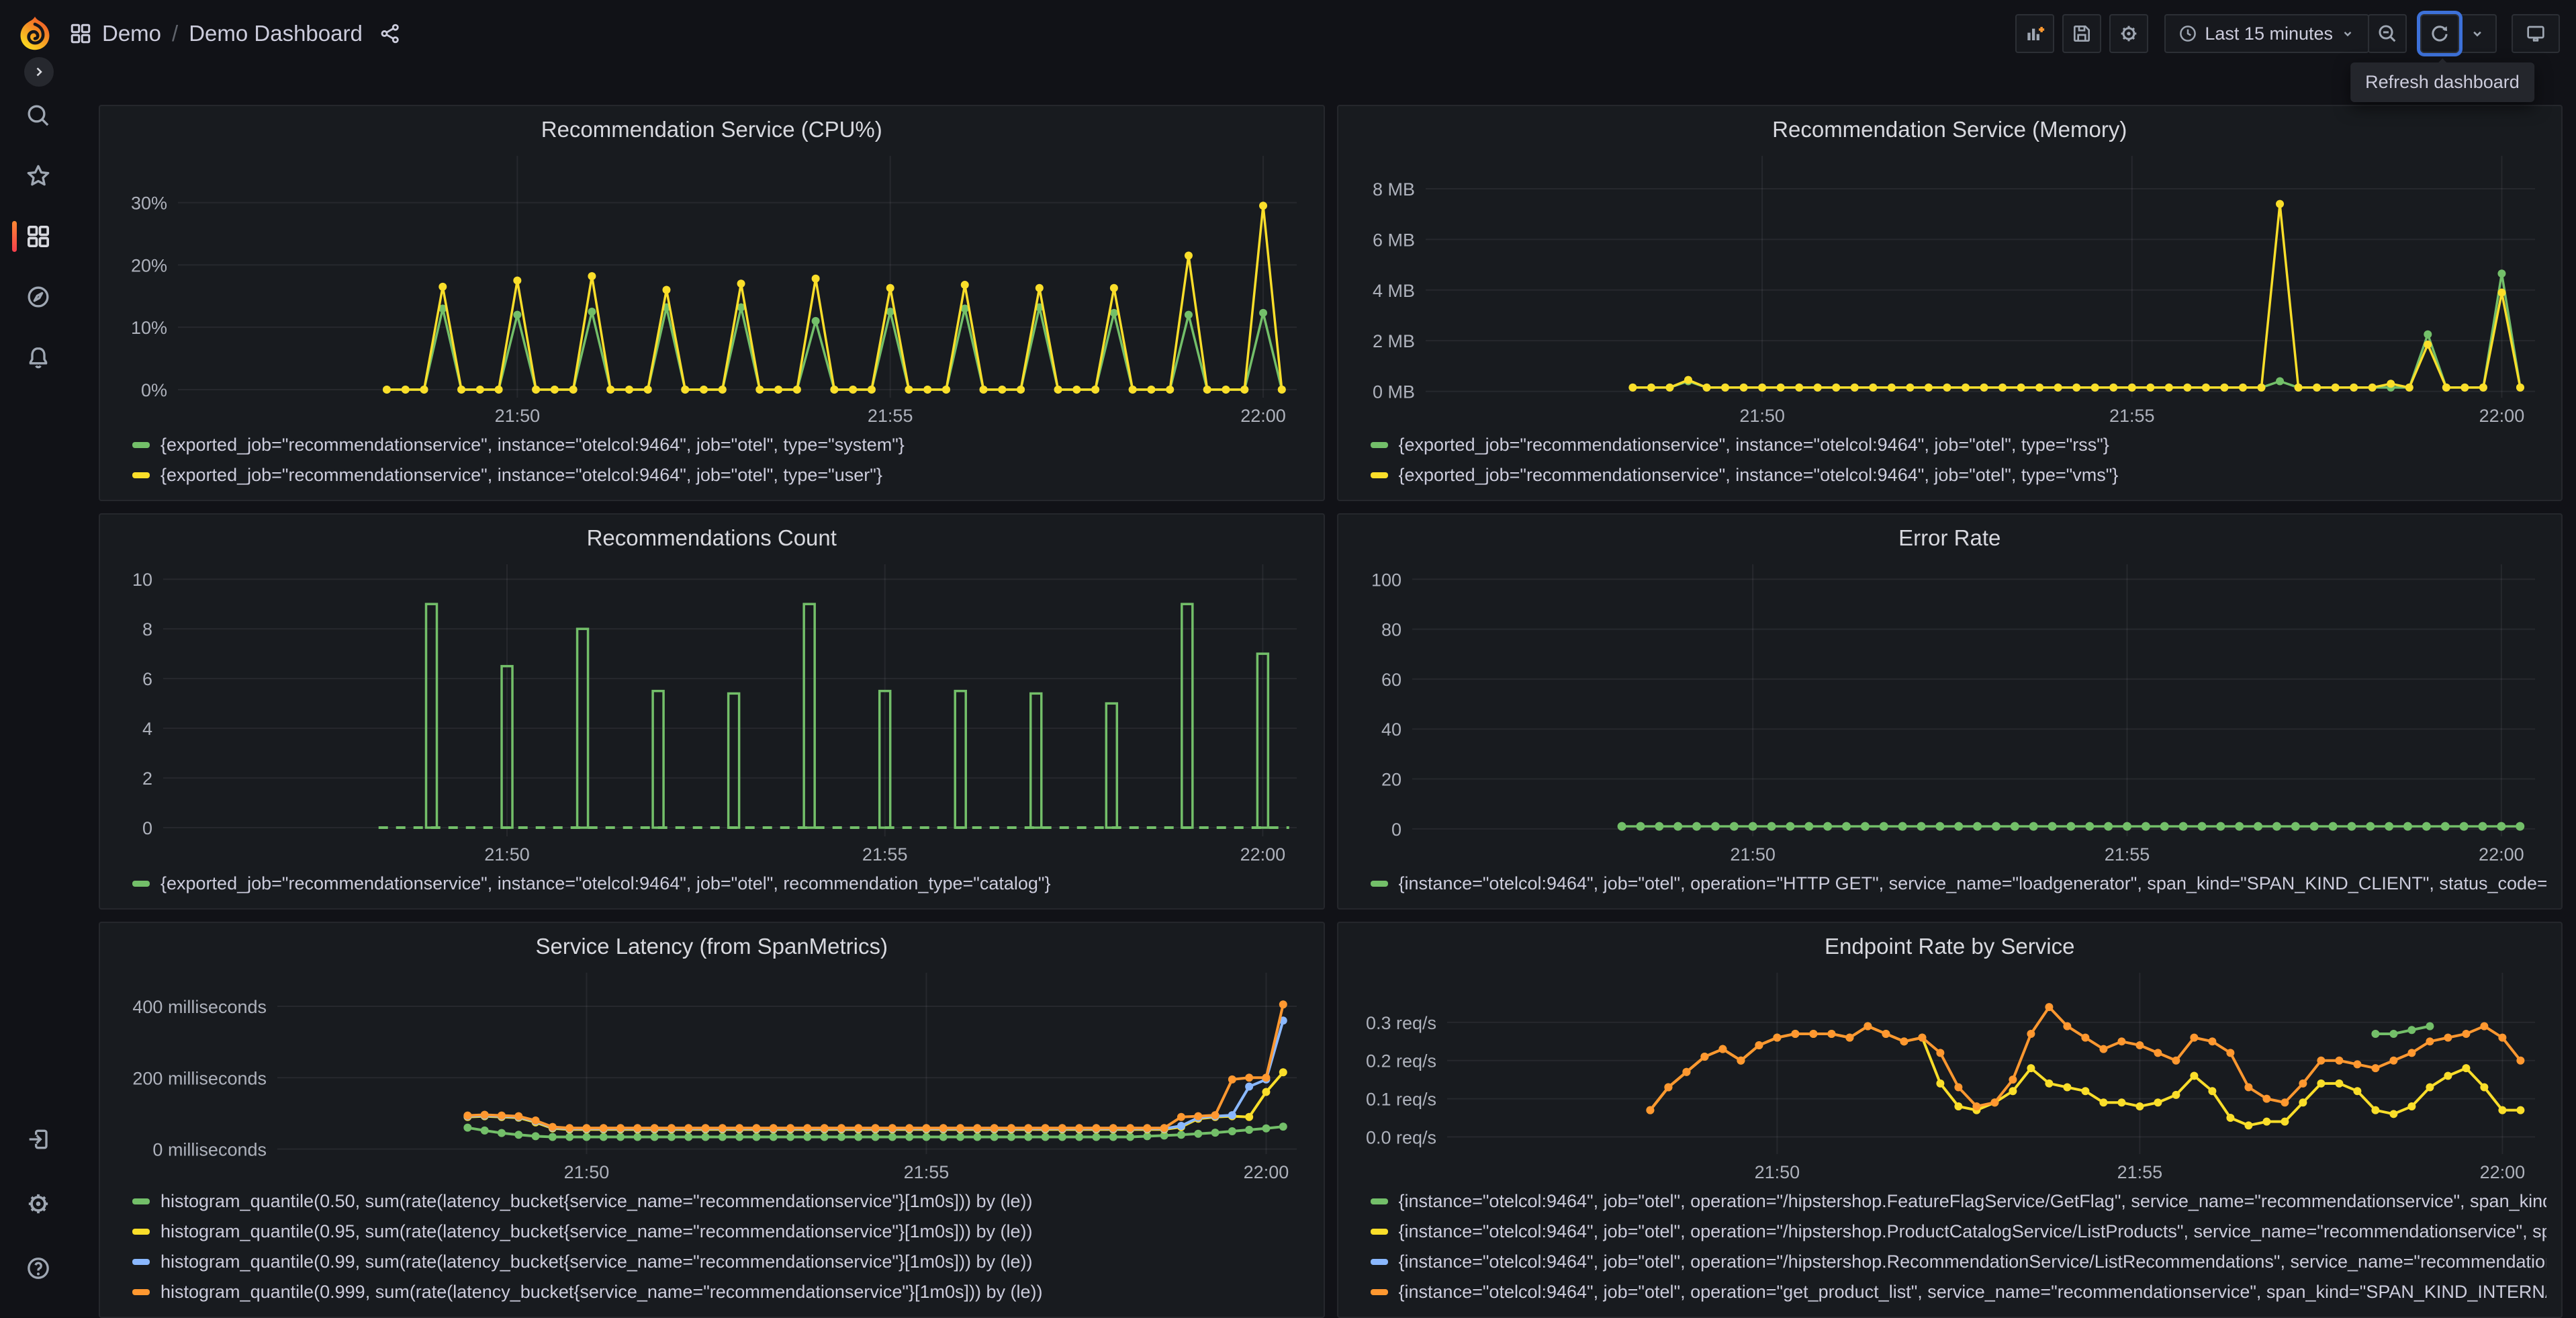 This screenshot has height=1318, width=2576. I want to click on svg-text: 20, so click(1391, 780).